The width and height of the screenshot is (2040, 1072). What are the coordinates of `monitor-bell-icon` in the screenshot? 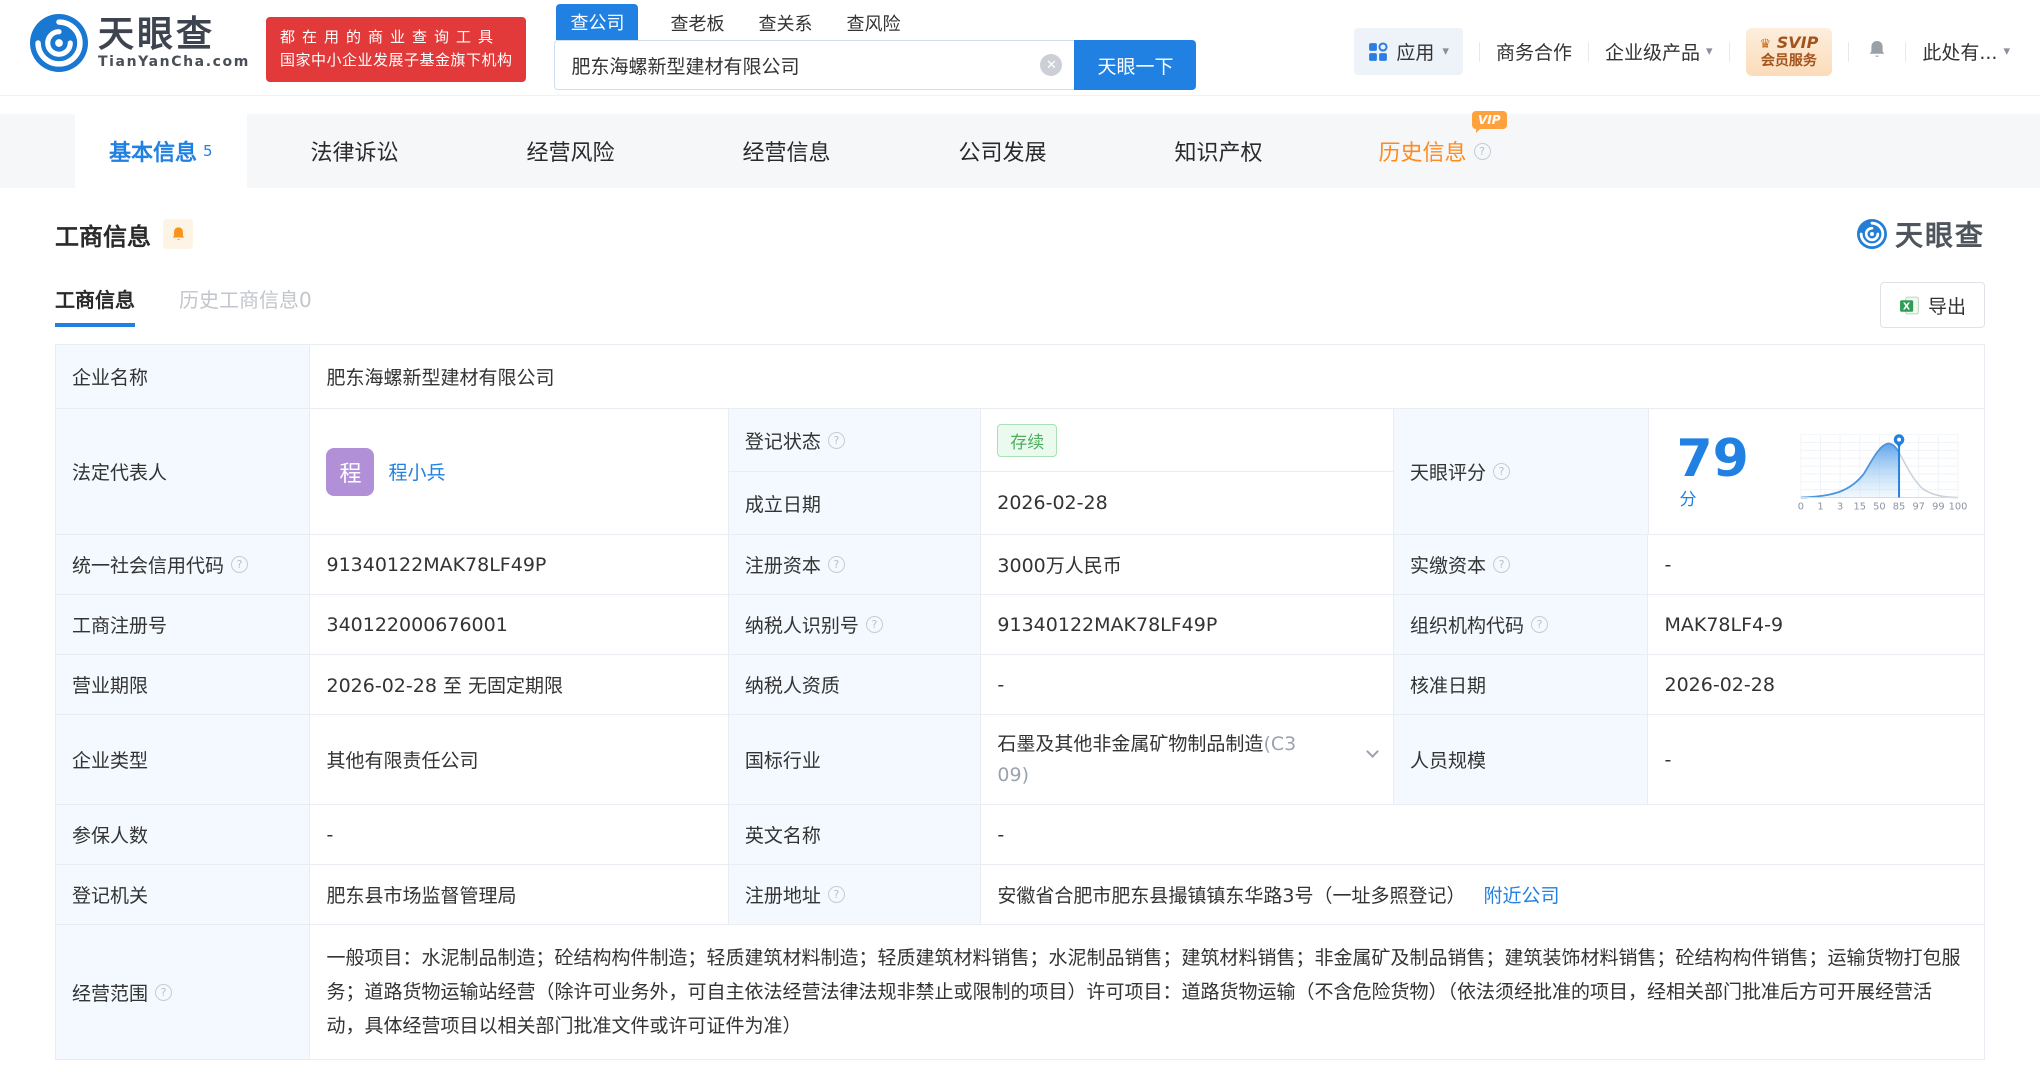 It's located at (178, 234).